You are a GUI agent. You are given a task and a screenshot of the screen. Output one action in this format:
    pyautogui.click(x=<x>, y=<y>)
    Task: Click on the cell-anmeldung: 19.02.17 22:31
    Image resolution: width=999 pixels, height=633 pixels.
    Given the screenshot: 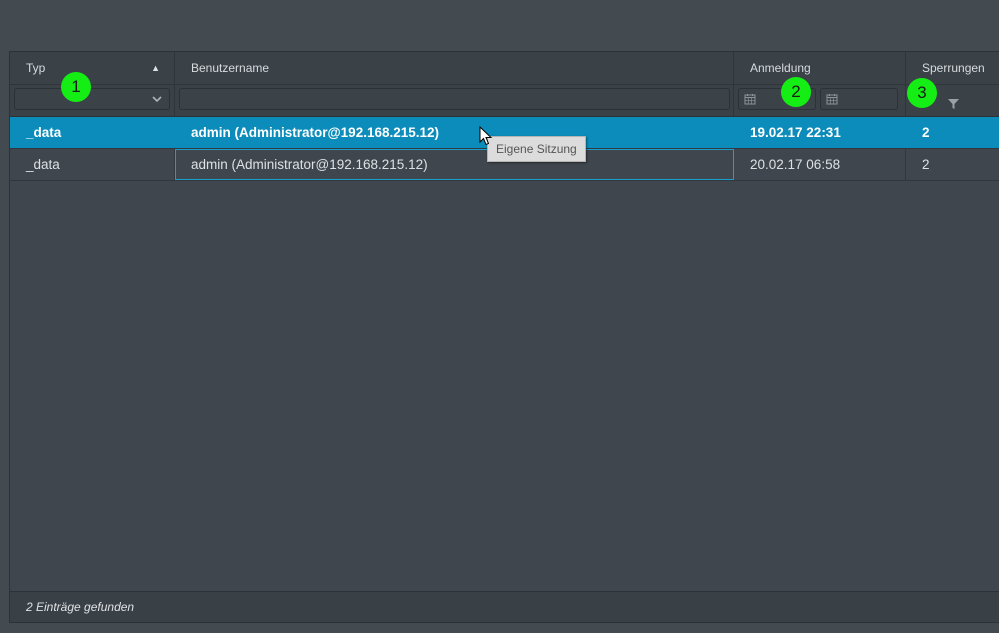 What is the action you would take?
    pyautogui.click(x=795, y=132)
    